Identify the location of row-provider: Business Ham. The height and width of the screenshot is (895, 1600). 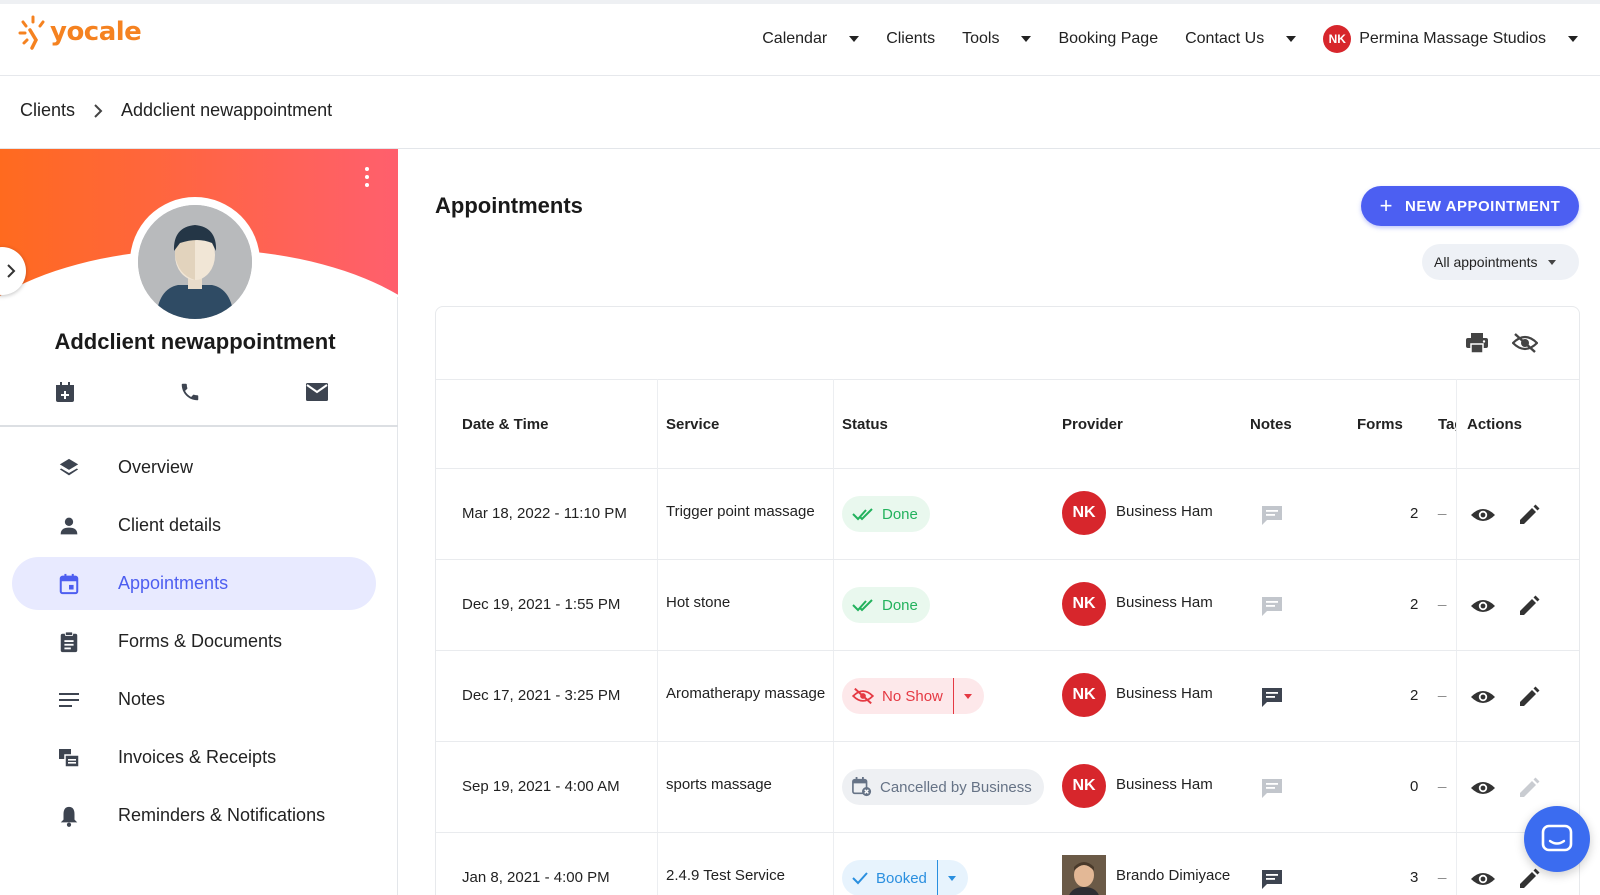
(1164, 693).